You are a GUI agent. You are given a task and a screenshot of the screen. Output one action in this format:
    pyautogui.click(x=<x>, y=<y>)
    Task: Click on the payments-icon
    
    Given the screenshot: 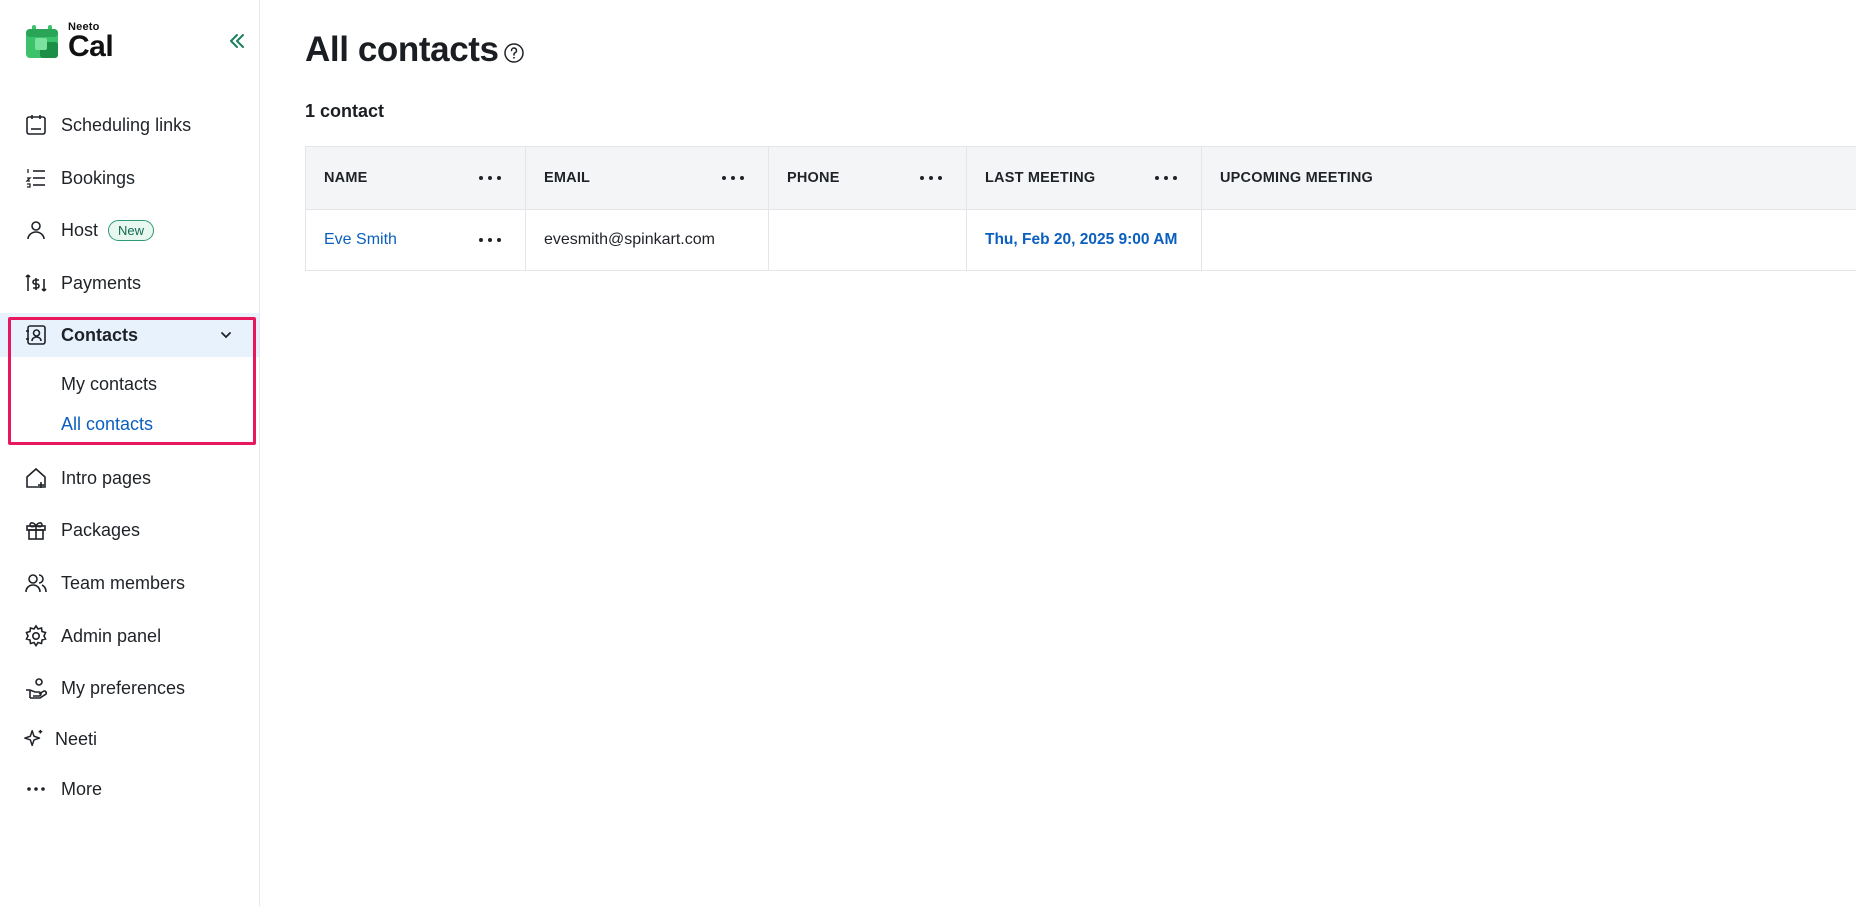 What is the action you would take?
    pyautogui.click(x=36, y=283)
    